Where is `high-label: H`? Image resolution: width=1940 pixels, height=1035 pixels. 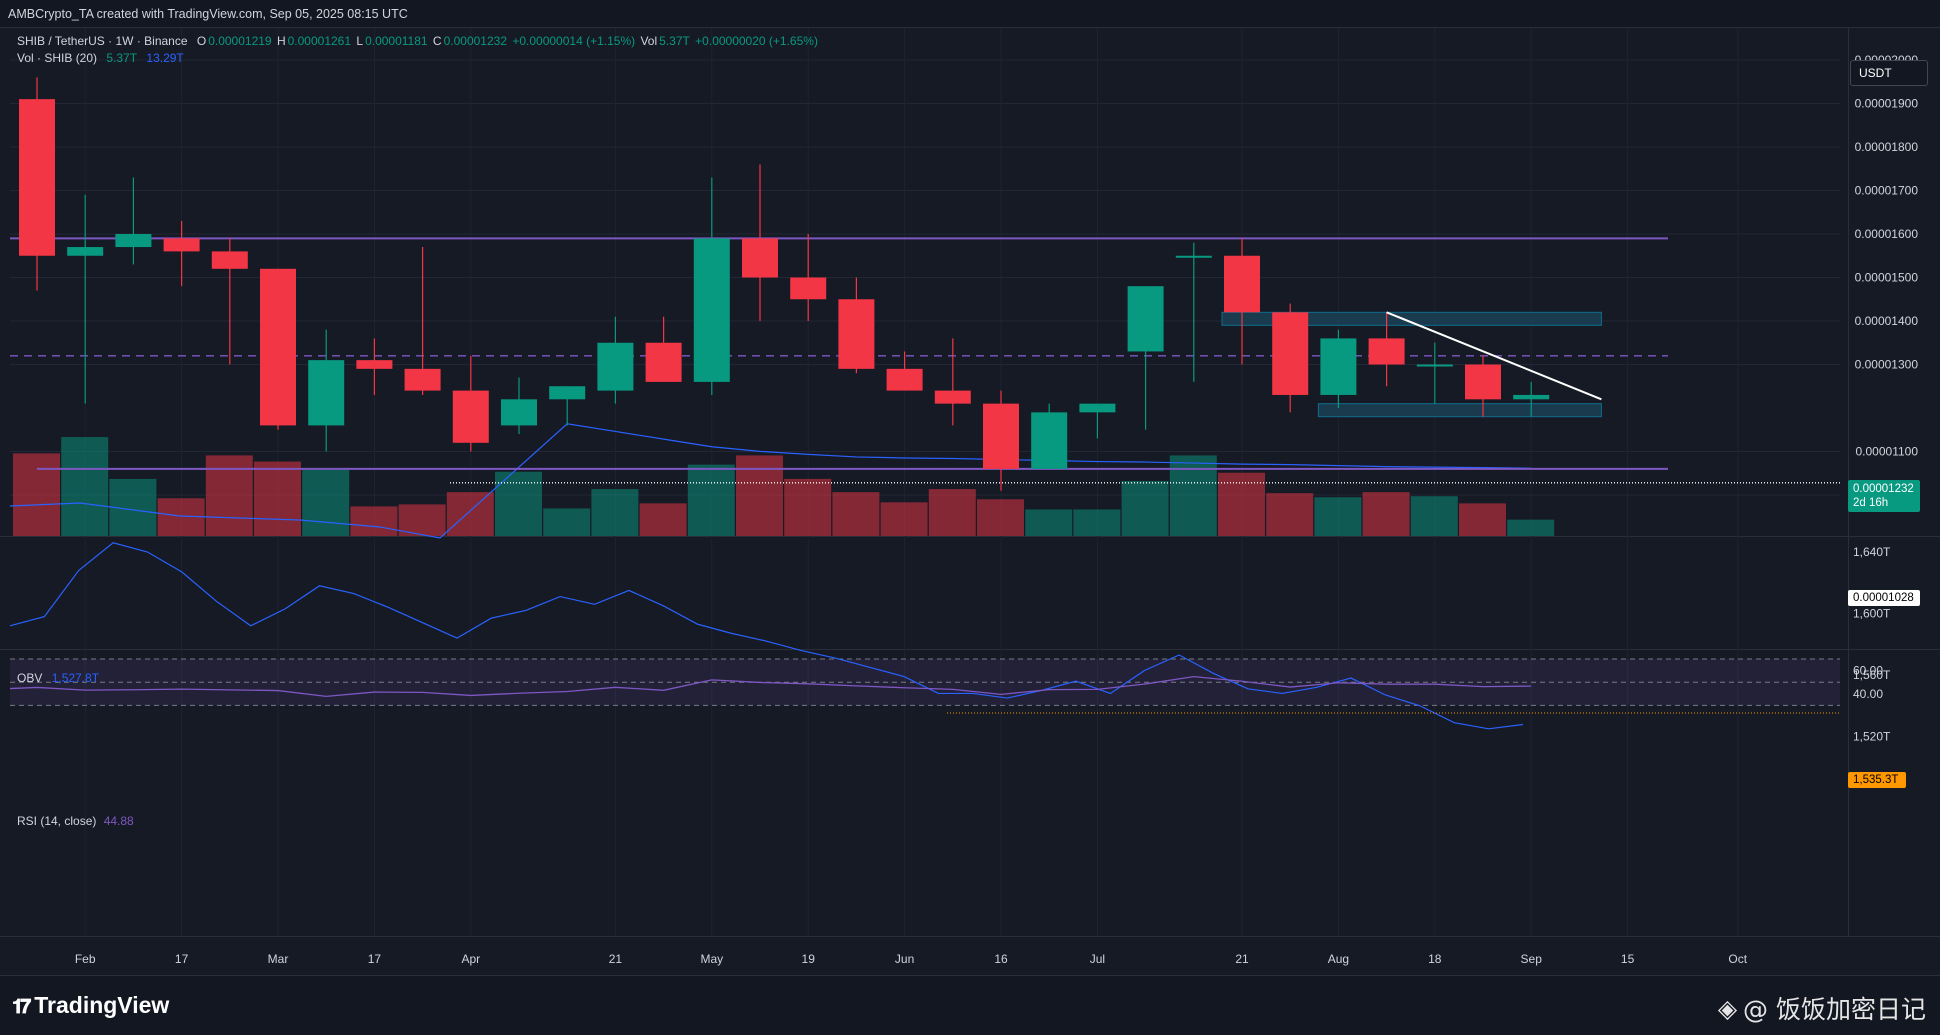
high-label: H is located at coordinates (281, 41).